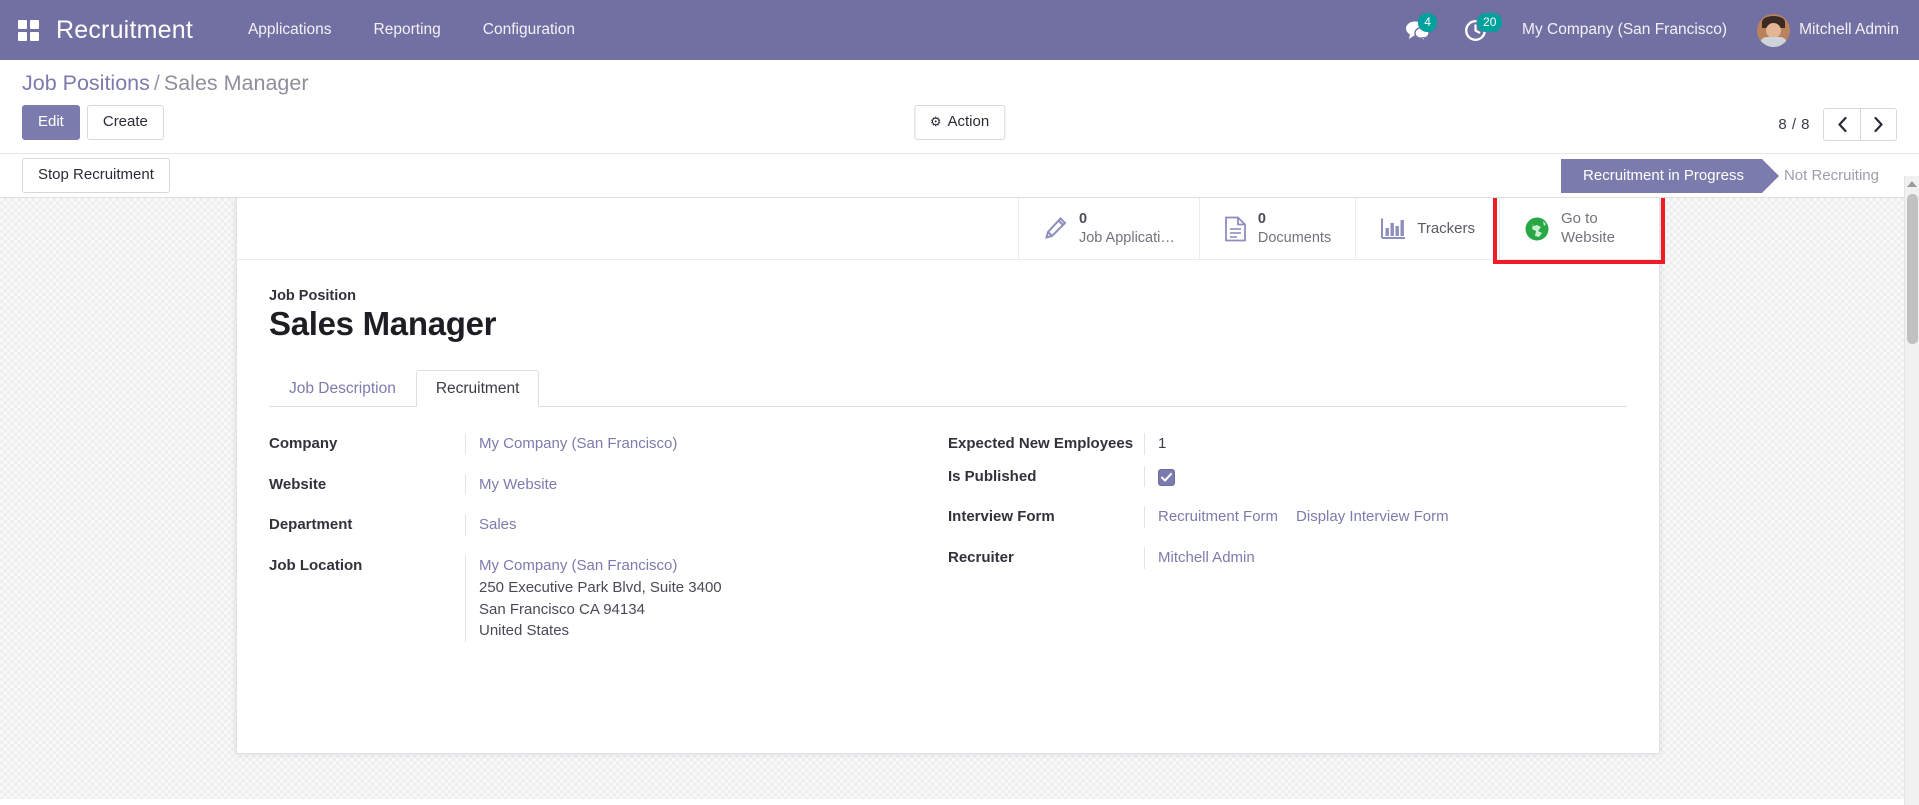 The image size is (1919, 805). Describe the element at coordinates (935, 122) in the screenshot. I see `gear-icon: ⚙` at that location.